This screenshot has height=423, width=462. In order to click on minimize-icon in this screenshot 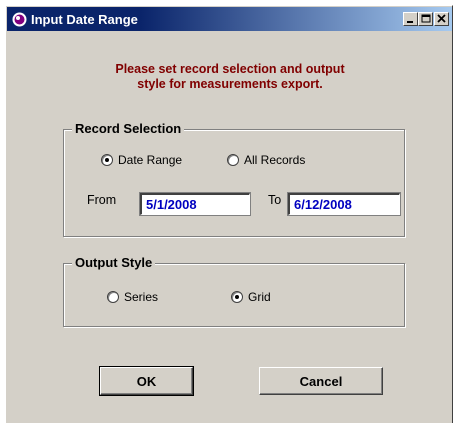, I will do `click(410, 19)`.